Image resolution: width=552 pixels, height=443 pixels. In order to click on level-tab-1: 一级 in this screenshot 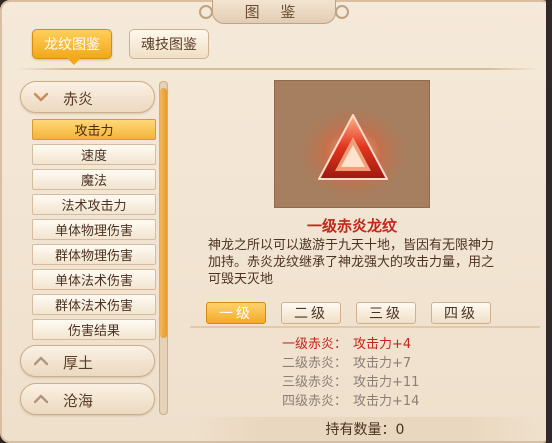, I will do `click(236, 313)`.